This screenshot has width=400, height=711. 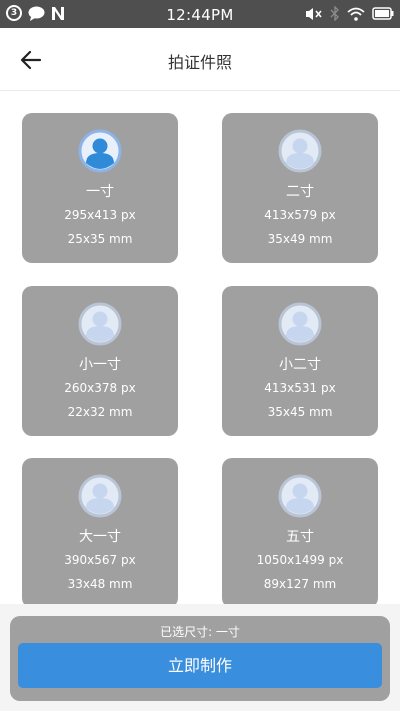 What do you see at coordinates (300, 412) in the screenshot?
I see `size-mm: 35x45 mm` at bounding box center [300, 412].